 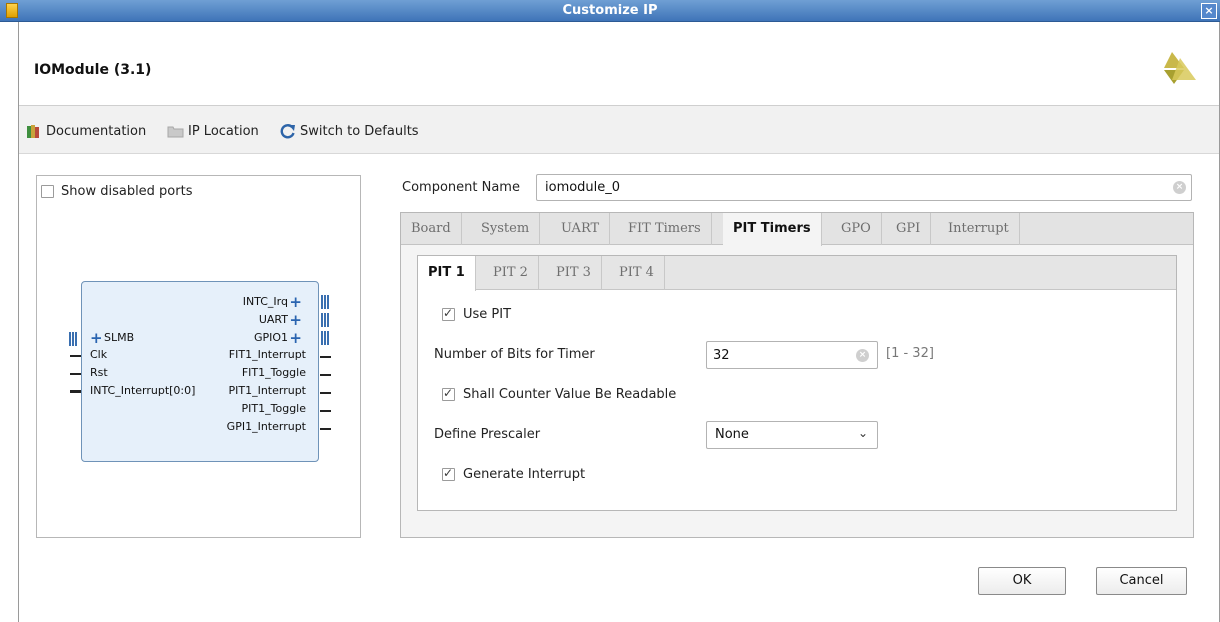 What do you see at coordinates (506, 229) in the screenshot?
I see `tab-system: System` at bounding box center [506, 229].